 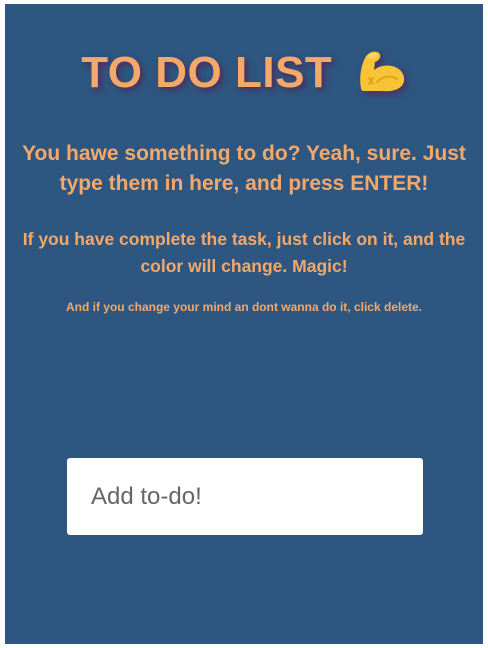 What do you see at coordinates (381, 71) in the screenshot?
I see `flexed-biceps-icon` at bounding box center [381, 71].